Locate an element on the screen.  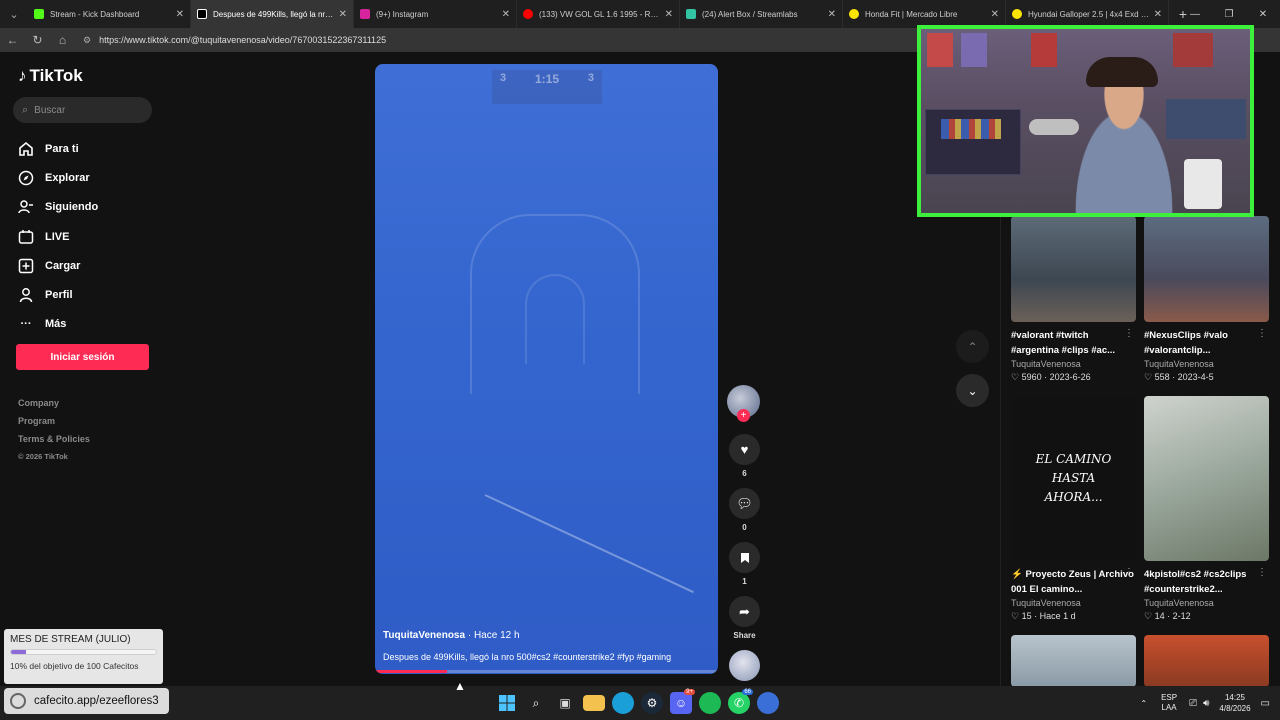
browser-tab-active: Despues de 499Kills, llegó la nro 5 ✕ is located at coordinates (272, 14).